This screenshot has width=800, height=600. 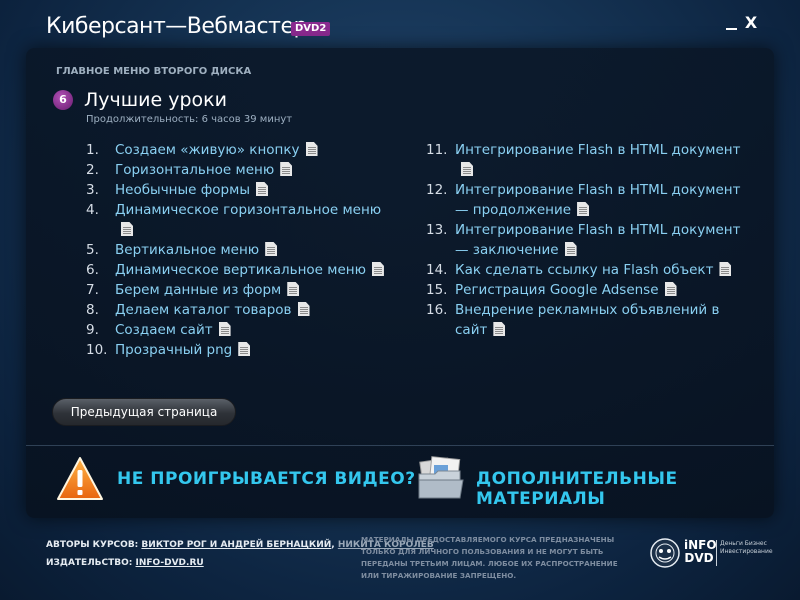 I want to click on divider, so click(x=400, y=445).